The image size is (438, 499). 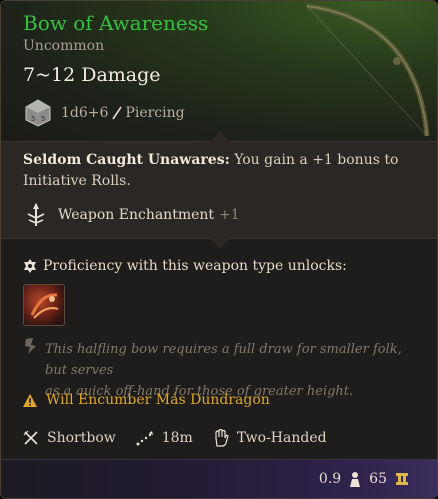 I want to click on item-name: Bow of Awareness, so click(x=116, y=23).